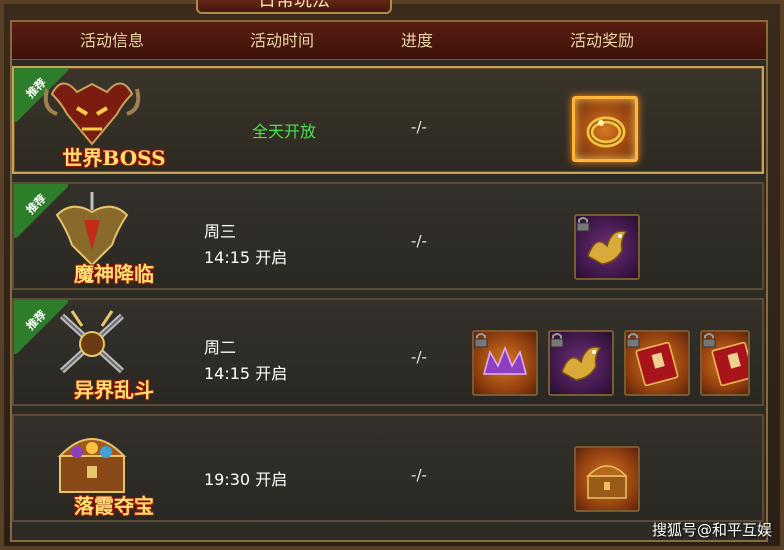 Image resolution: width=784 pixels, height=550 pixels. Describe the element at coordinates (416, 40) in the screenshot. I see `header-progress: 进度` at that location.